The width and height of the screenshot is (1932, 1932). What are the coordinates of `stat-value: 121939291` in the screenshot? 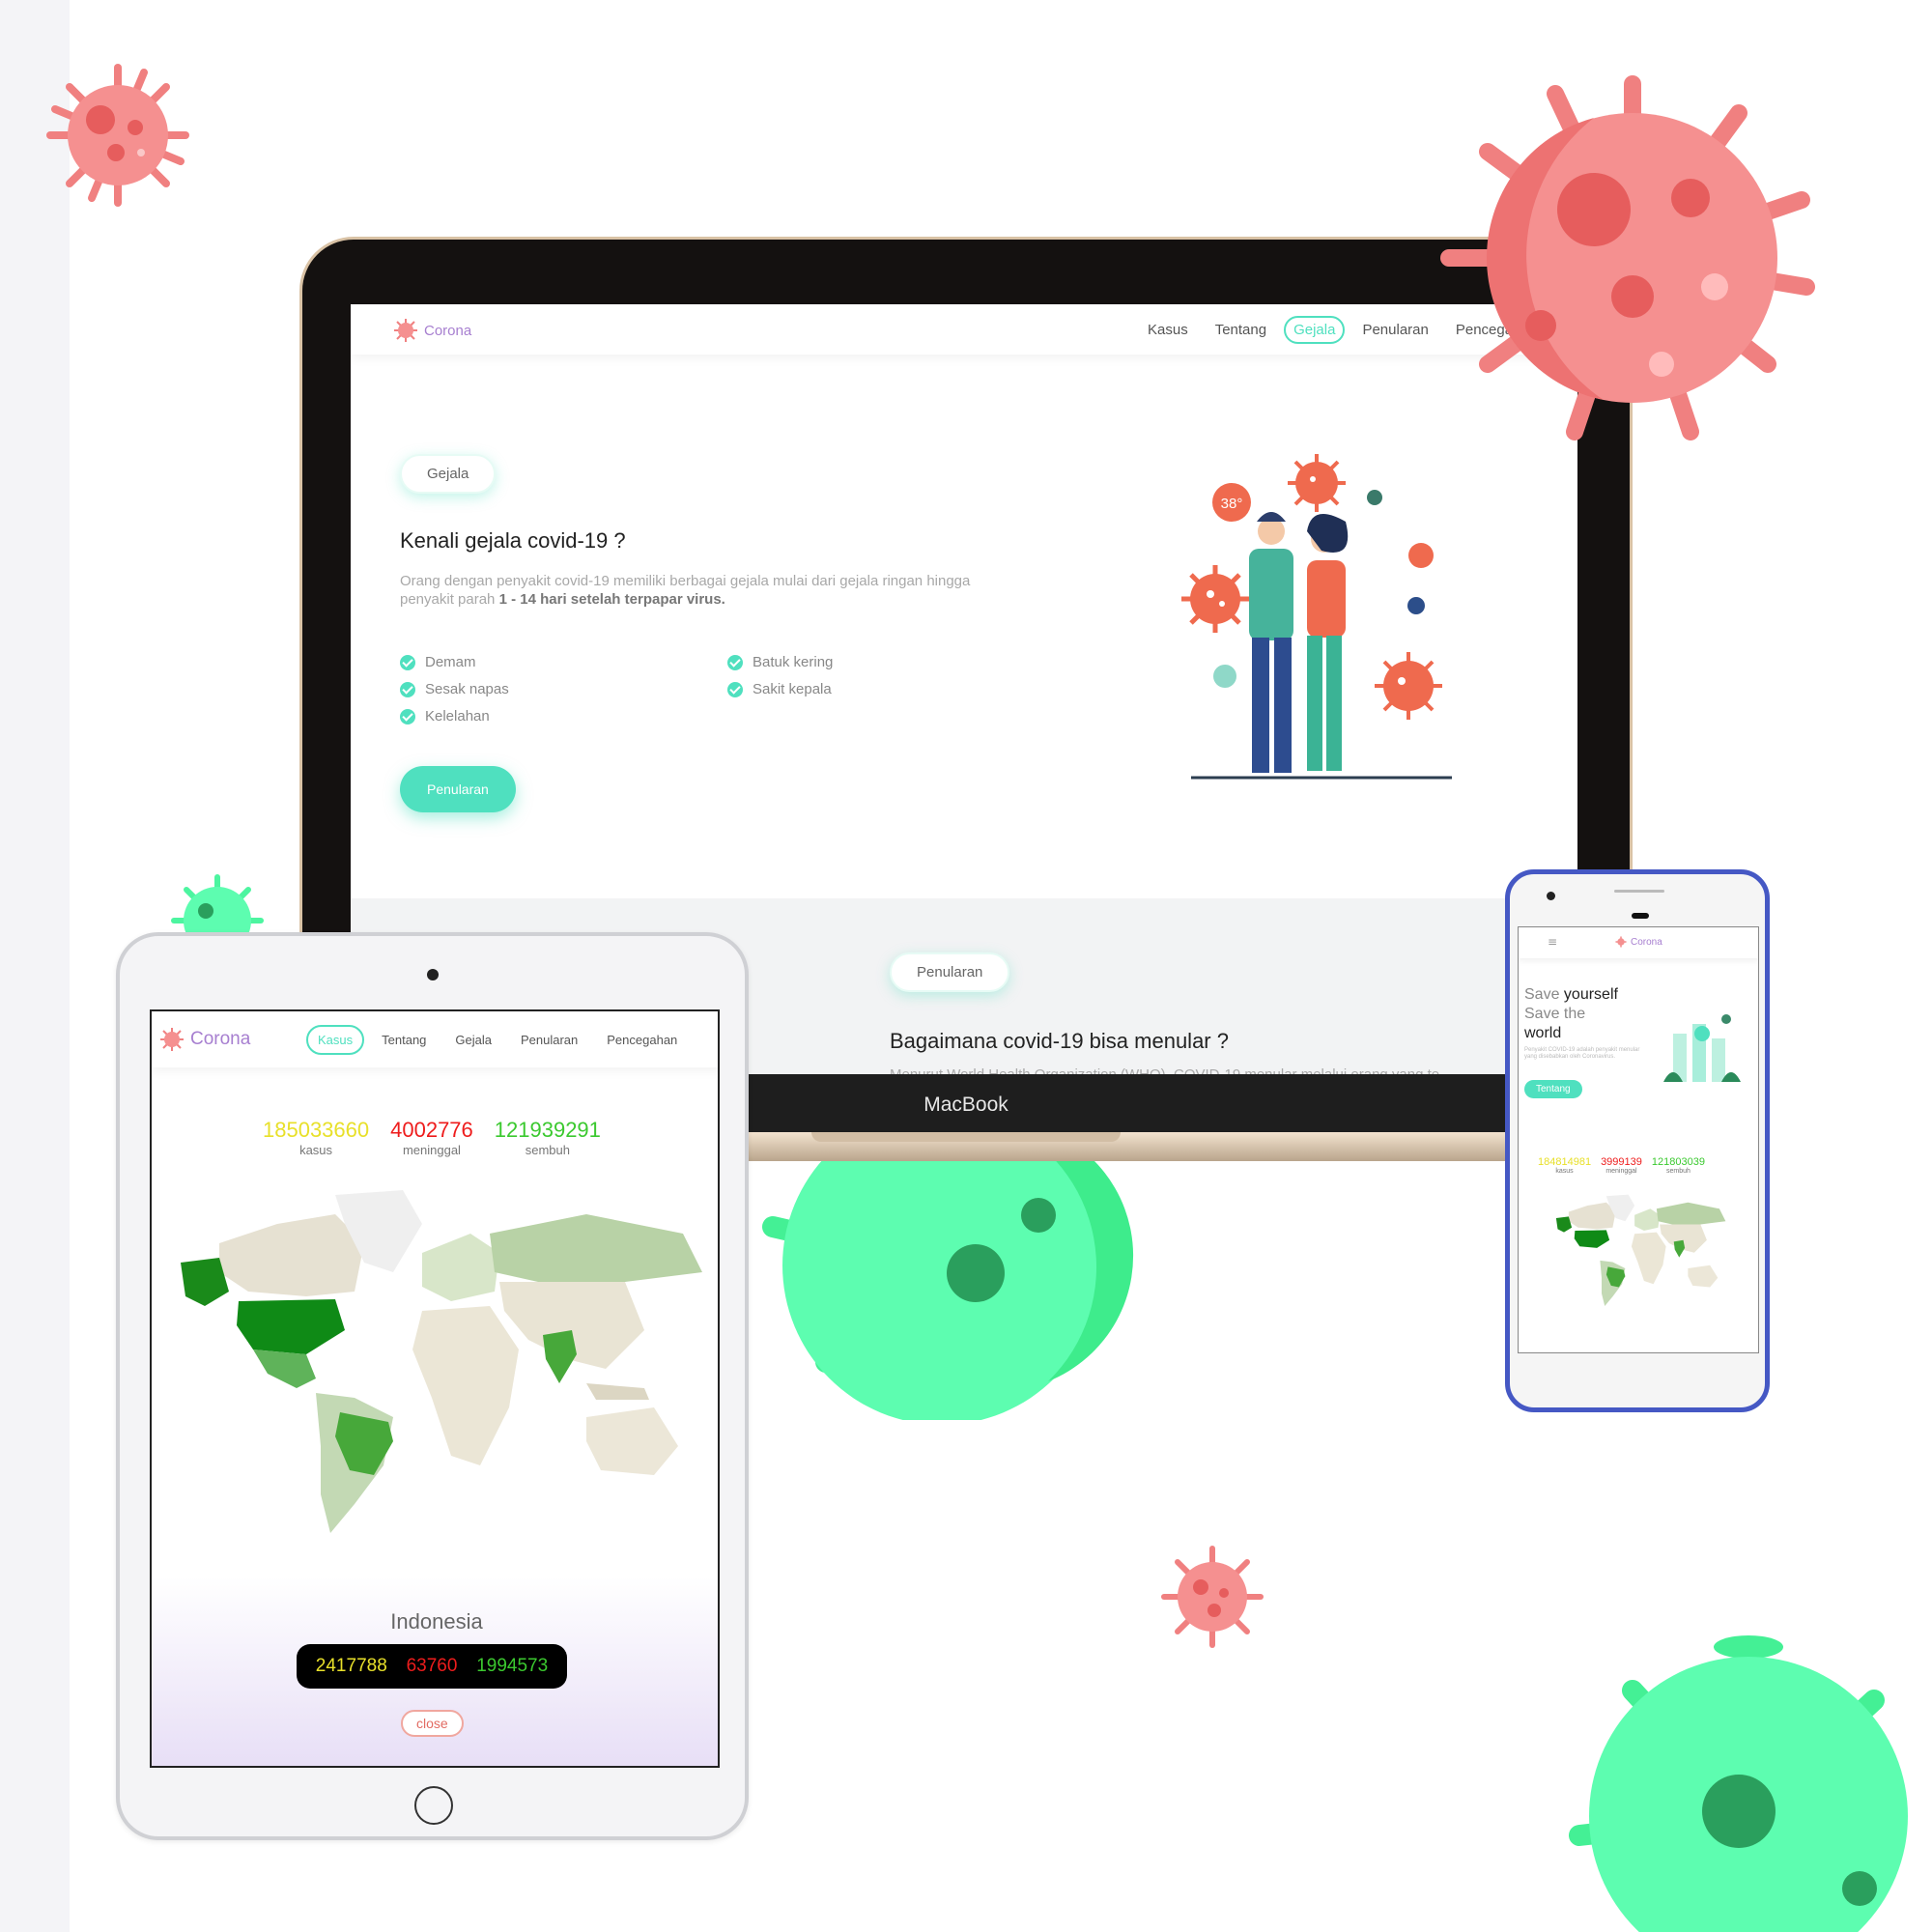 It's located at (547, 1130).